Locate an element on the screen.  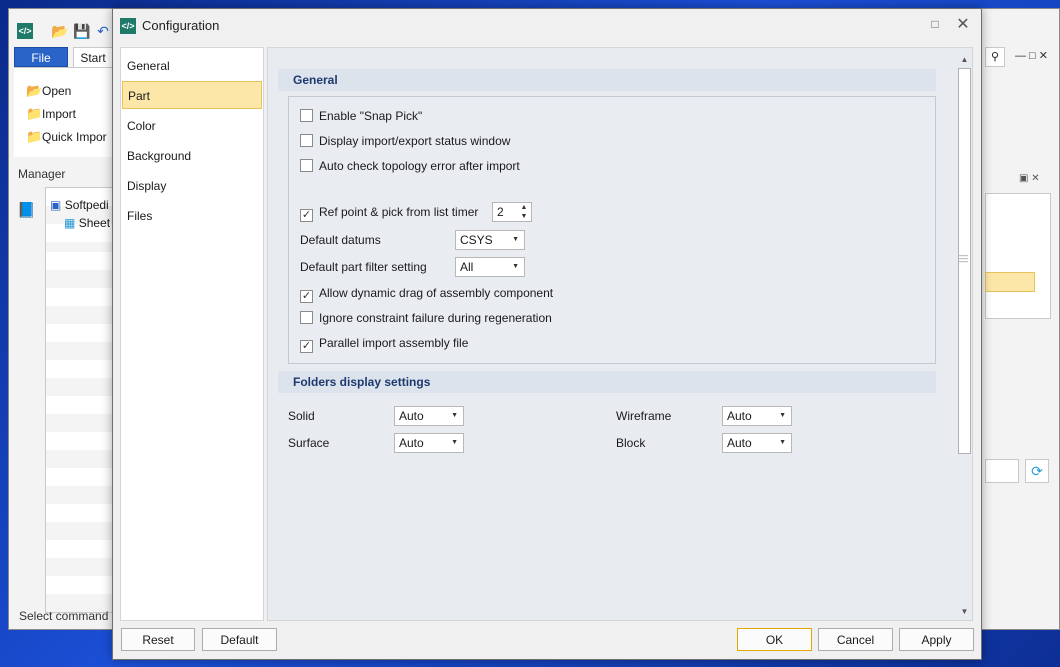
default-part-filter-select: All ▼ is located at coordinates (490, 267).